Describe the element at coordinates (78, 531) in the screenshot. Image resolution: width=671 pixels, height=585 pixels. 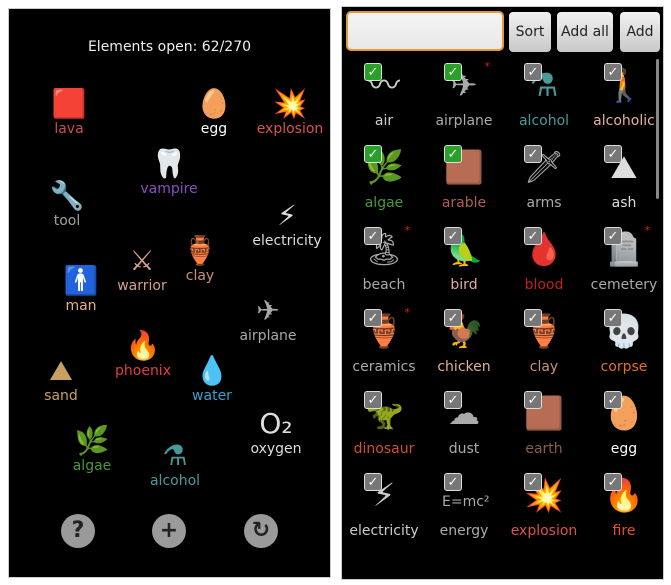
I see `help-button: ?` at that location.